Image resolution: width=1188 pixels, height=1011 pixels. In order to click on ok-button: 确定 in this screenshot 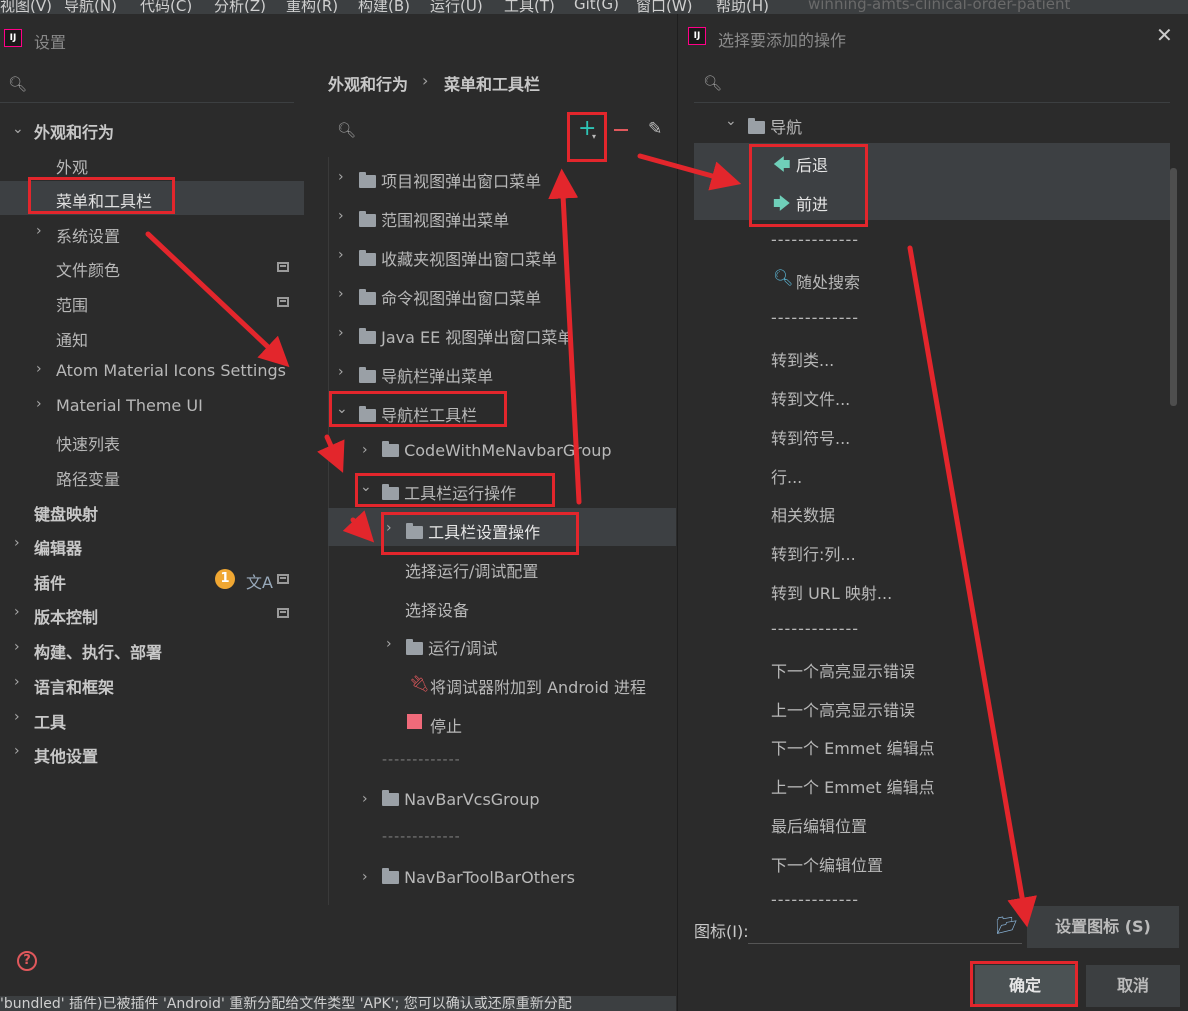, I will do `click(1025, 986)`.